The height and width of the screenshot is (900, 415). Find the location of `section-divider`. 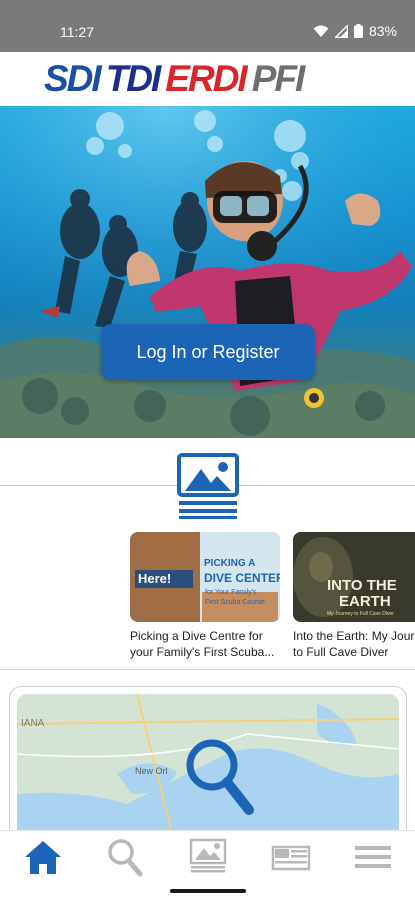

section-divider is located at coordinates (207, 669).